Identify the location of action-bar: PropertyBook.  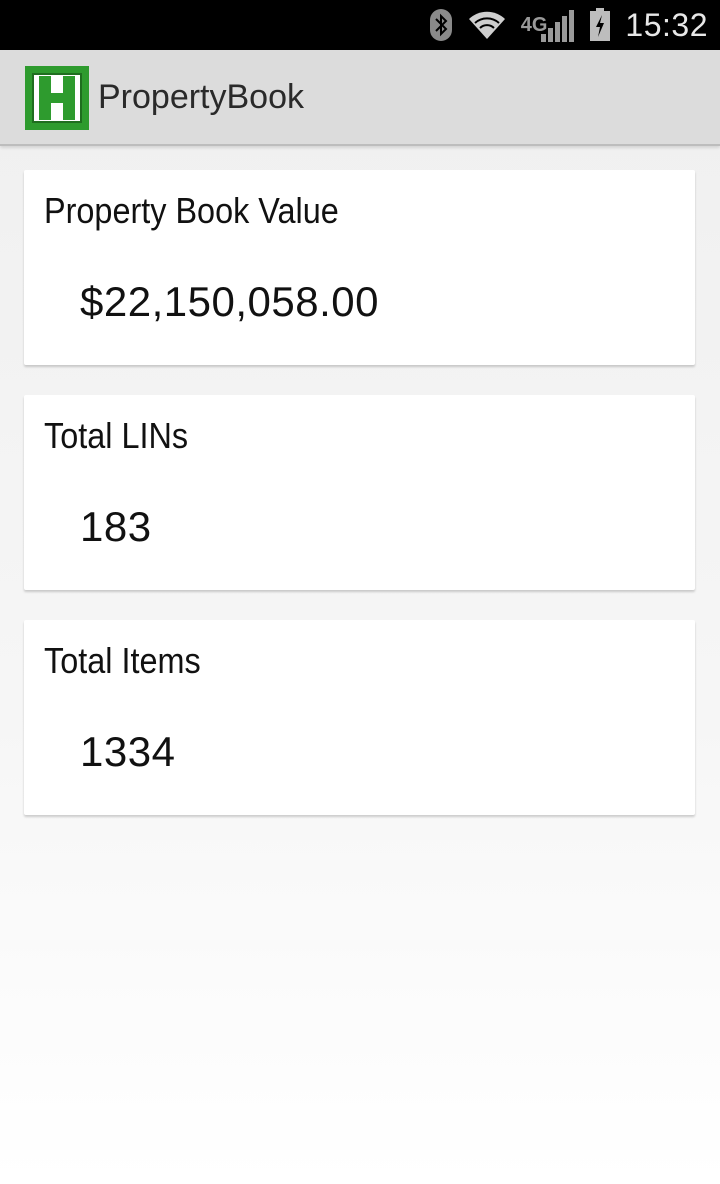
(360, 98).